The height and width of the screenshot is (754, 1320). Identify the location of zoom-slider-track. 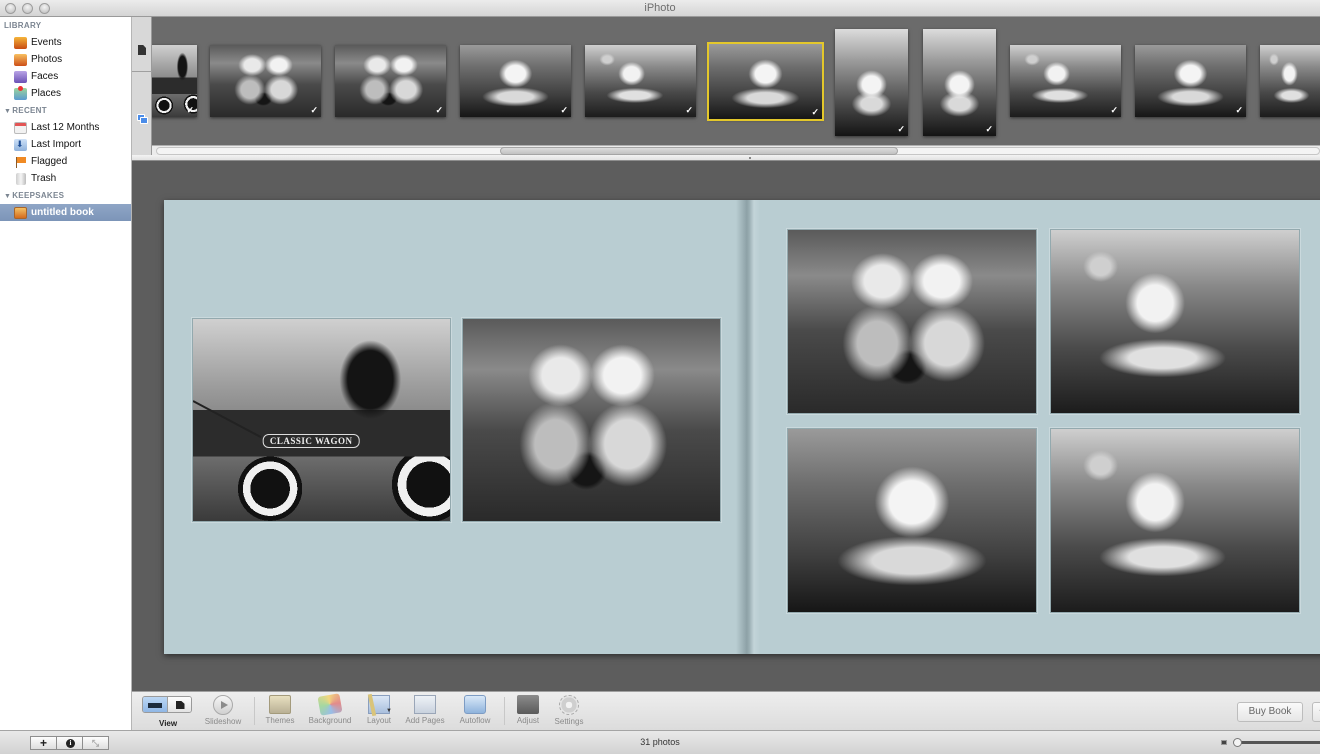
(1278, 742).